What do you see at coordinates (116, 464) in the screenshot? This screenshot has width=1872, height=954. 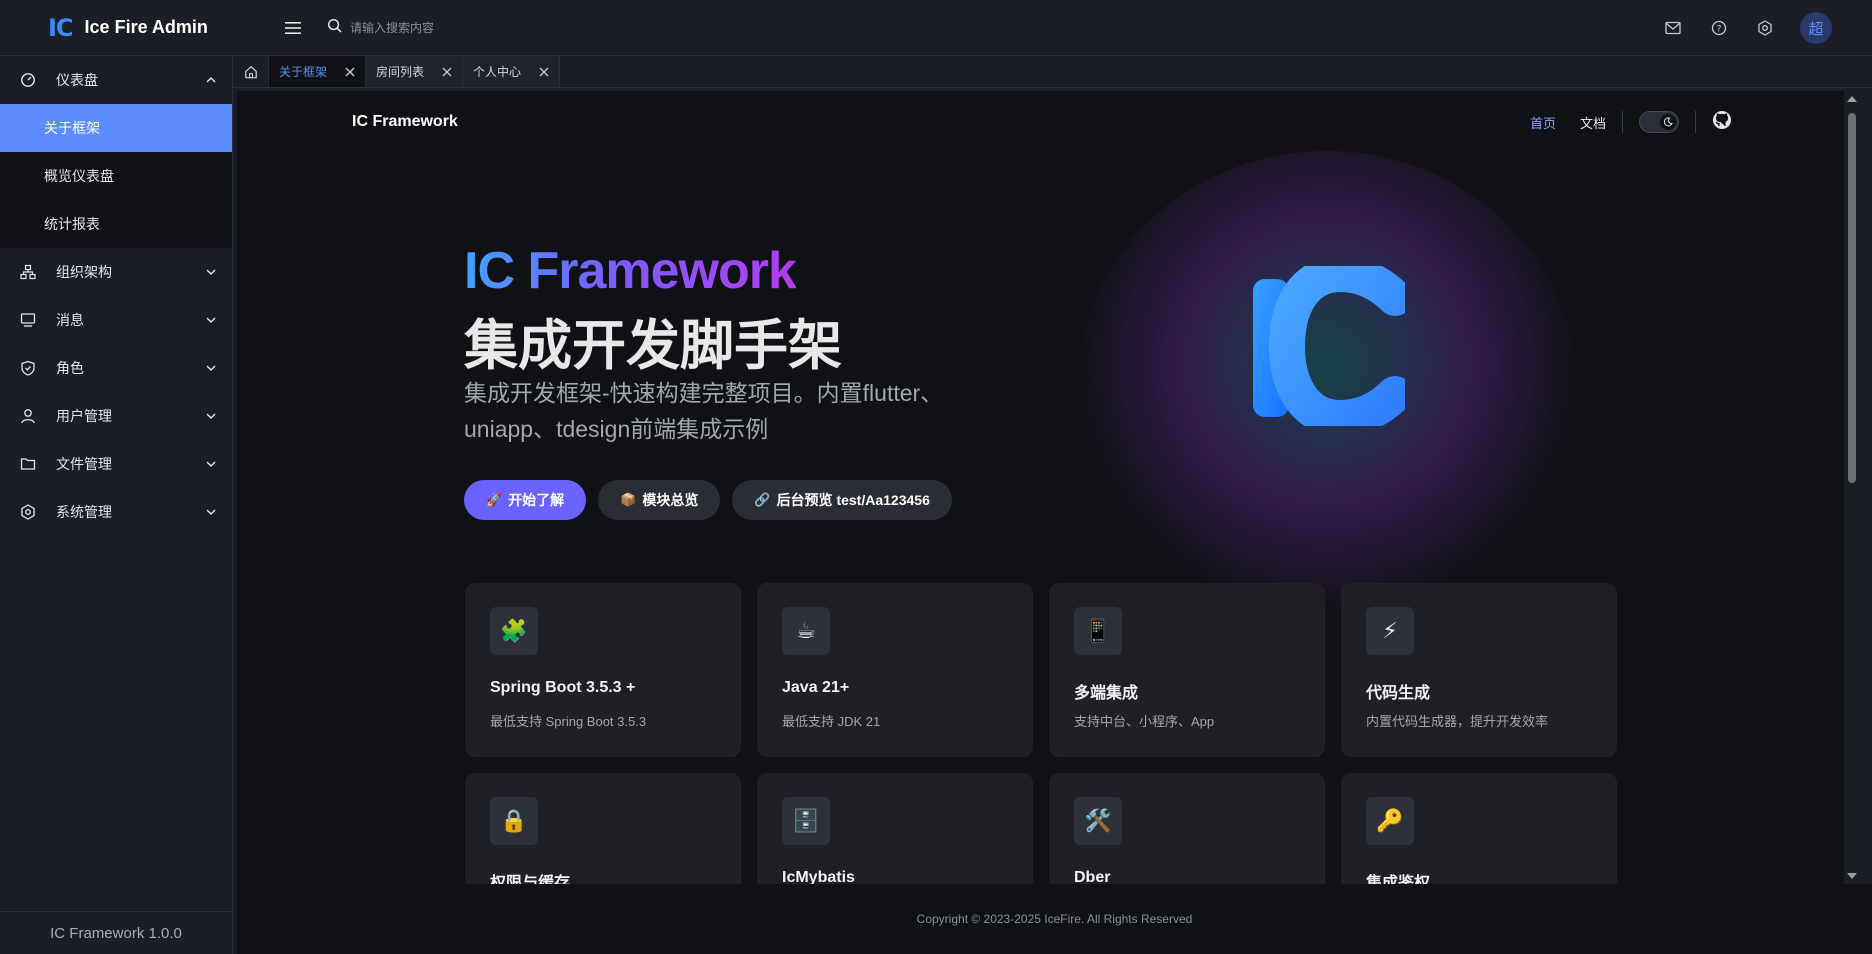 I see `sidebar-item-file-management: 文件管理` at bounding box center [116, 464].